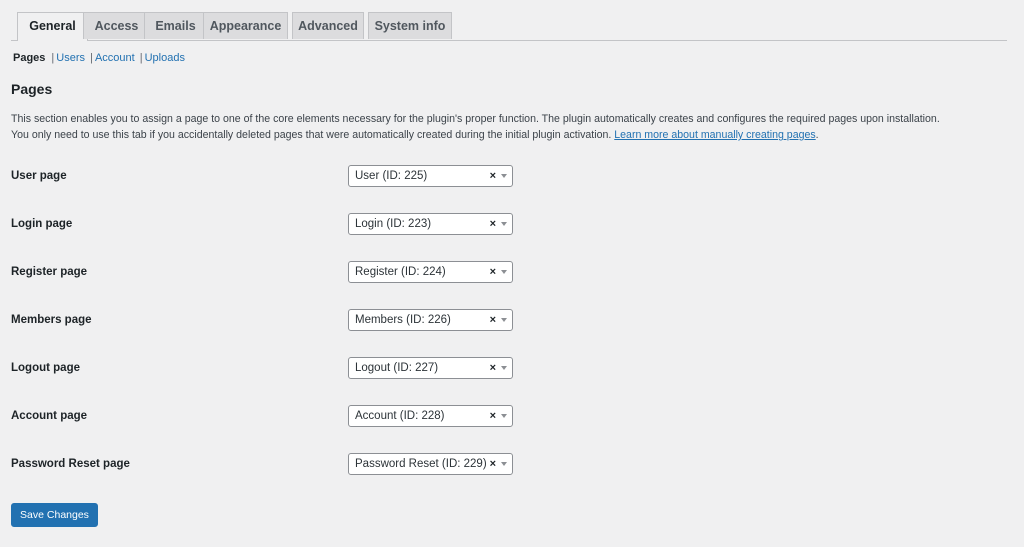 The image size is (1024, 547). I want to click on password-reset-page-value: Password Reset (ID: 229), so click(421, 464).